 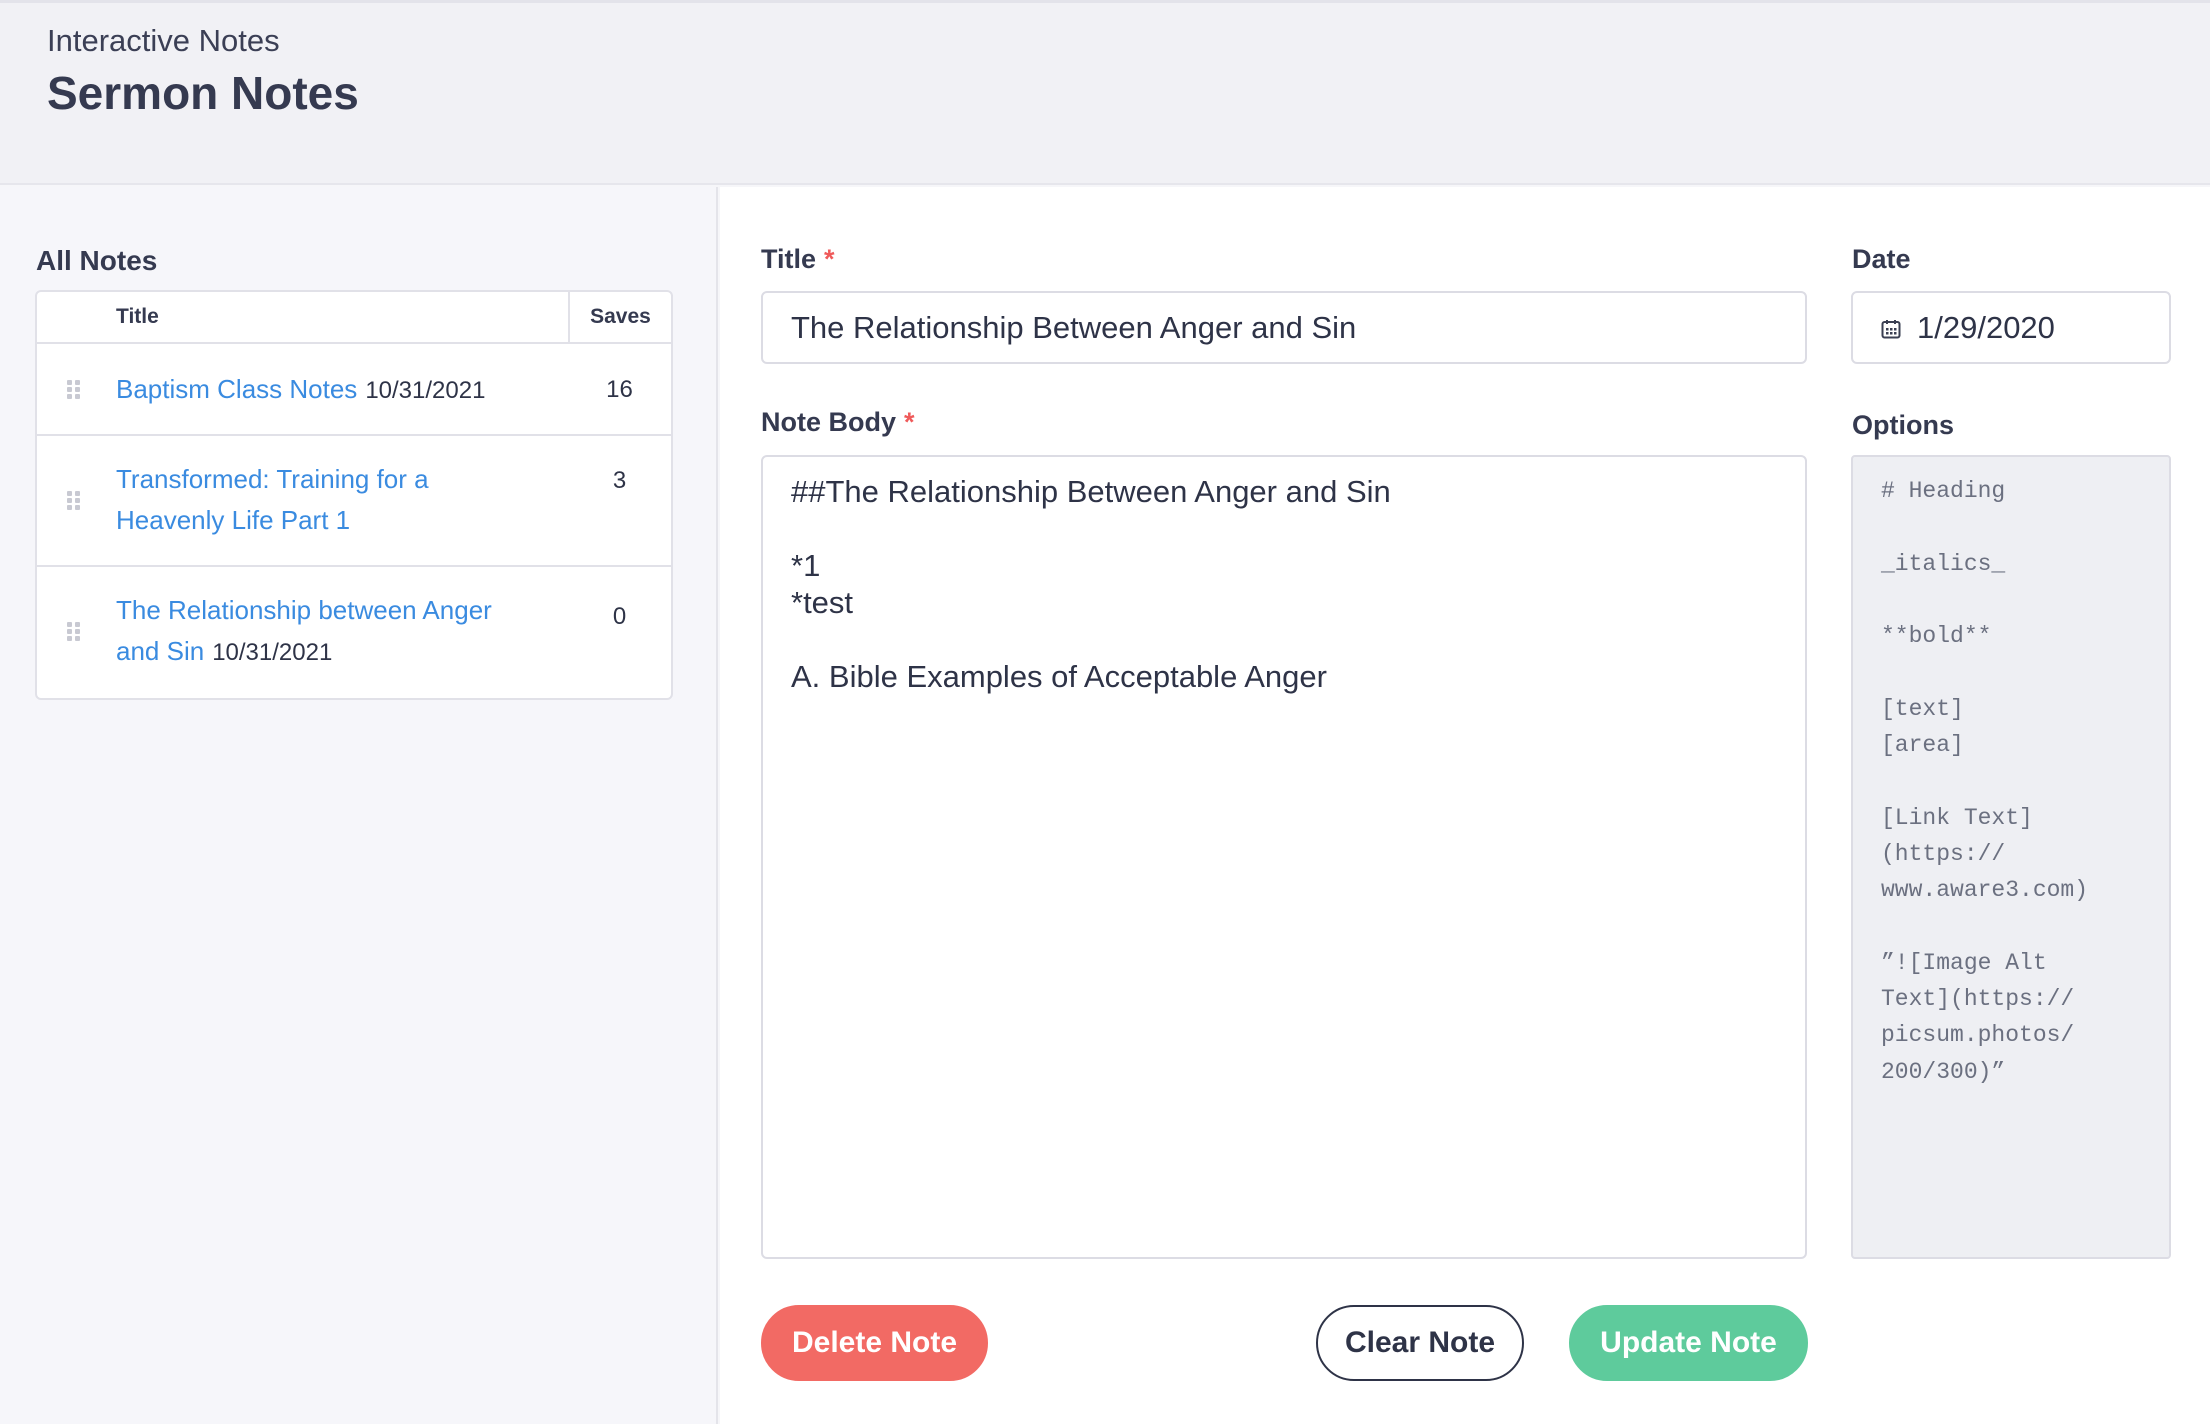 I want to click on note-saves: 16, so click(x=619, y=389).